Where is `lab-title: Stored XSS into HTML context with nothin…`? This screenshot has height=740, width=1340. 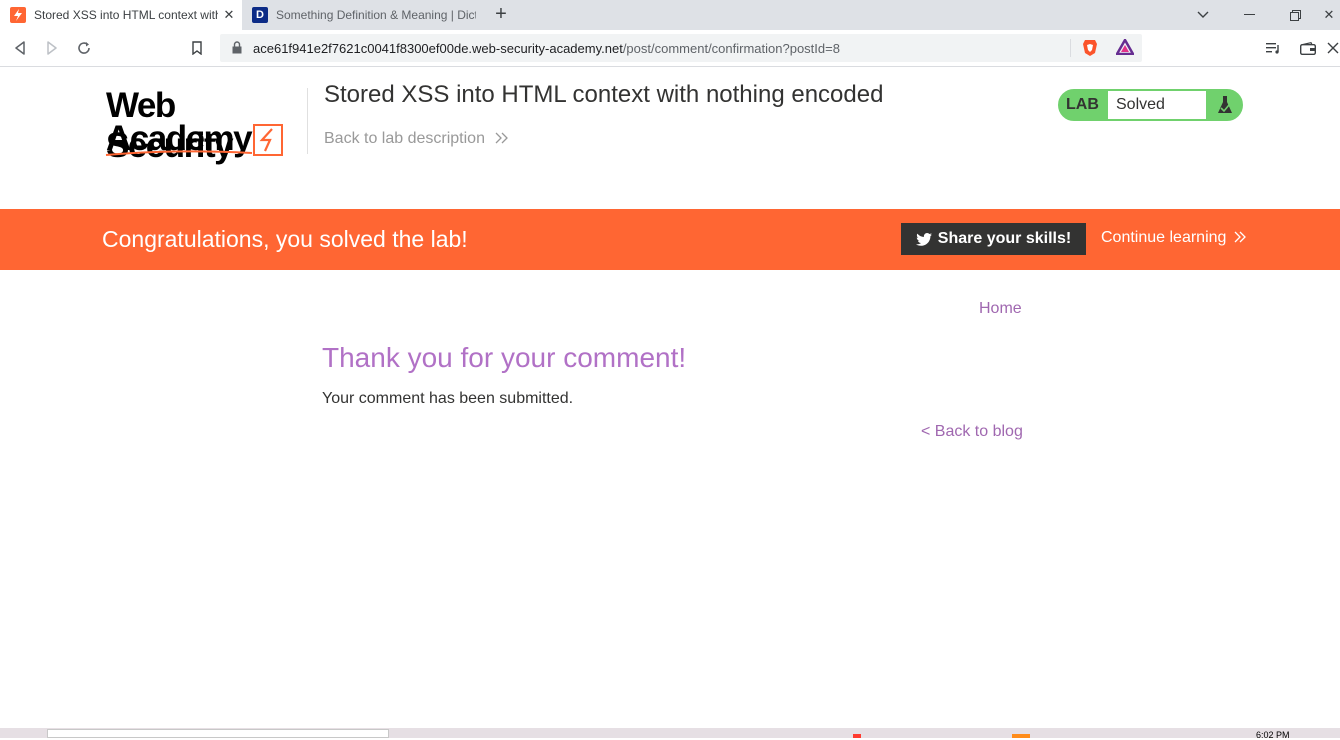
lab-title: Stored XSS into HTML context with nothin… is located at coordinates (604, 94).